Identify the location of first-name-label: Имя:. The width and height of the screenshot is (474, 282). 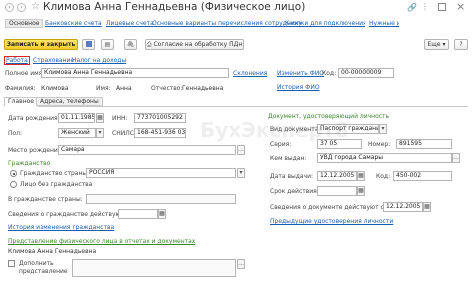
(103, 88).